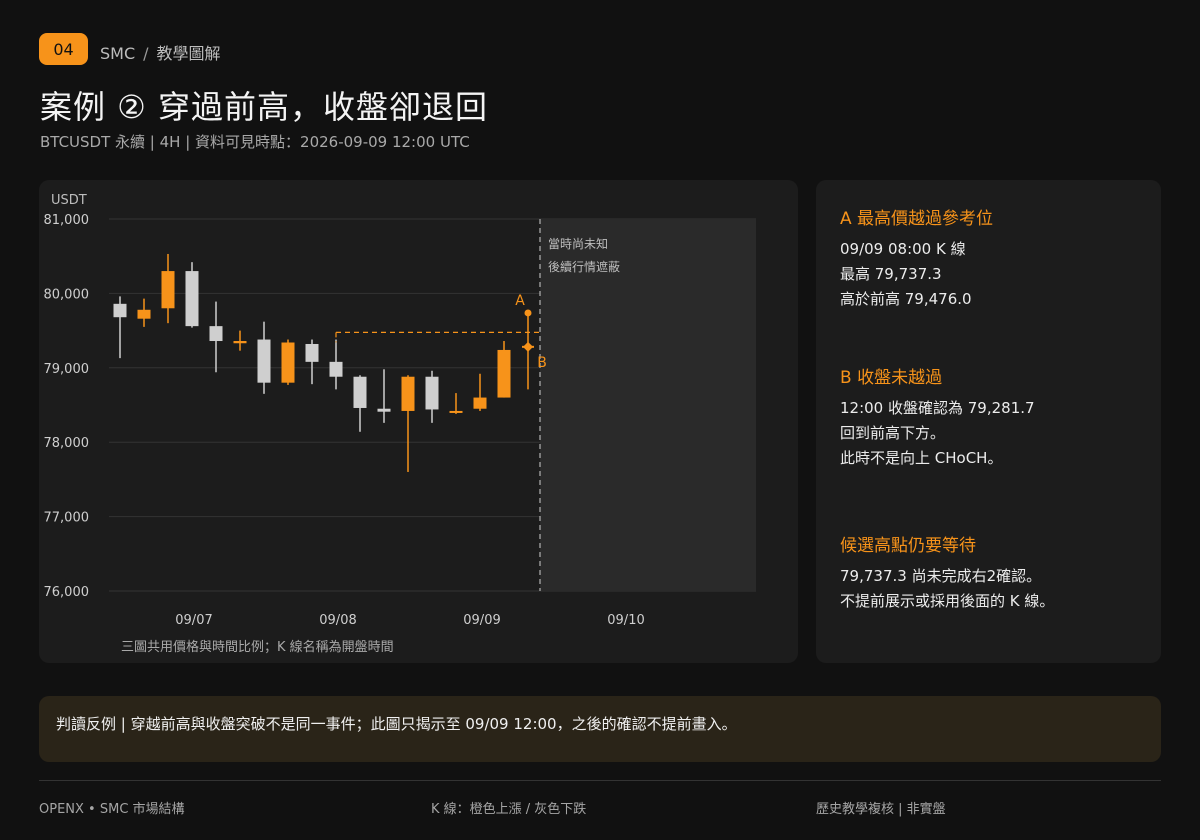 Image resolution: width=1200 pixels, height=840 pixels. Describe the element at coordinates (542, 363) in the screenshot. I see `marker-b-label: B` at that location.